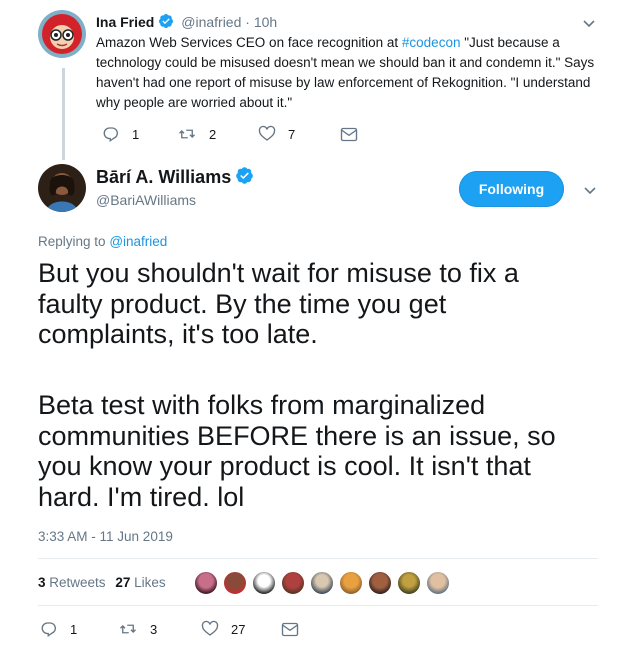 Image resolution: width=635 pixels, height=657 pixels. Describe the element at coordinates (223, 629) in the screenshot. I see `main-like-button: 27` at that location.